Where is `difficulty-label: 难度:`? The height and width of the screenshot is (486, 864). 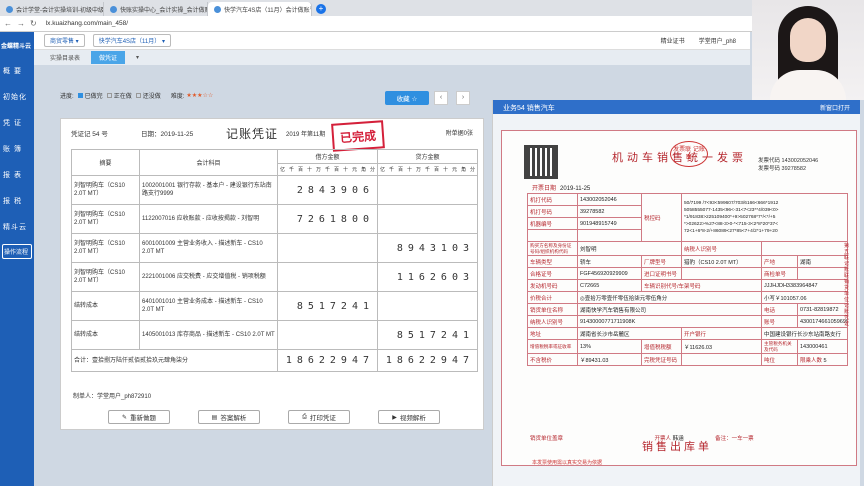
difficulty-label: 难度: is located at coordinates (177, 97).